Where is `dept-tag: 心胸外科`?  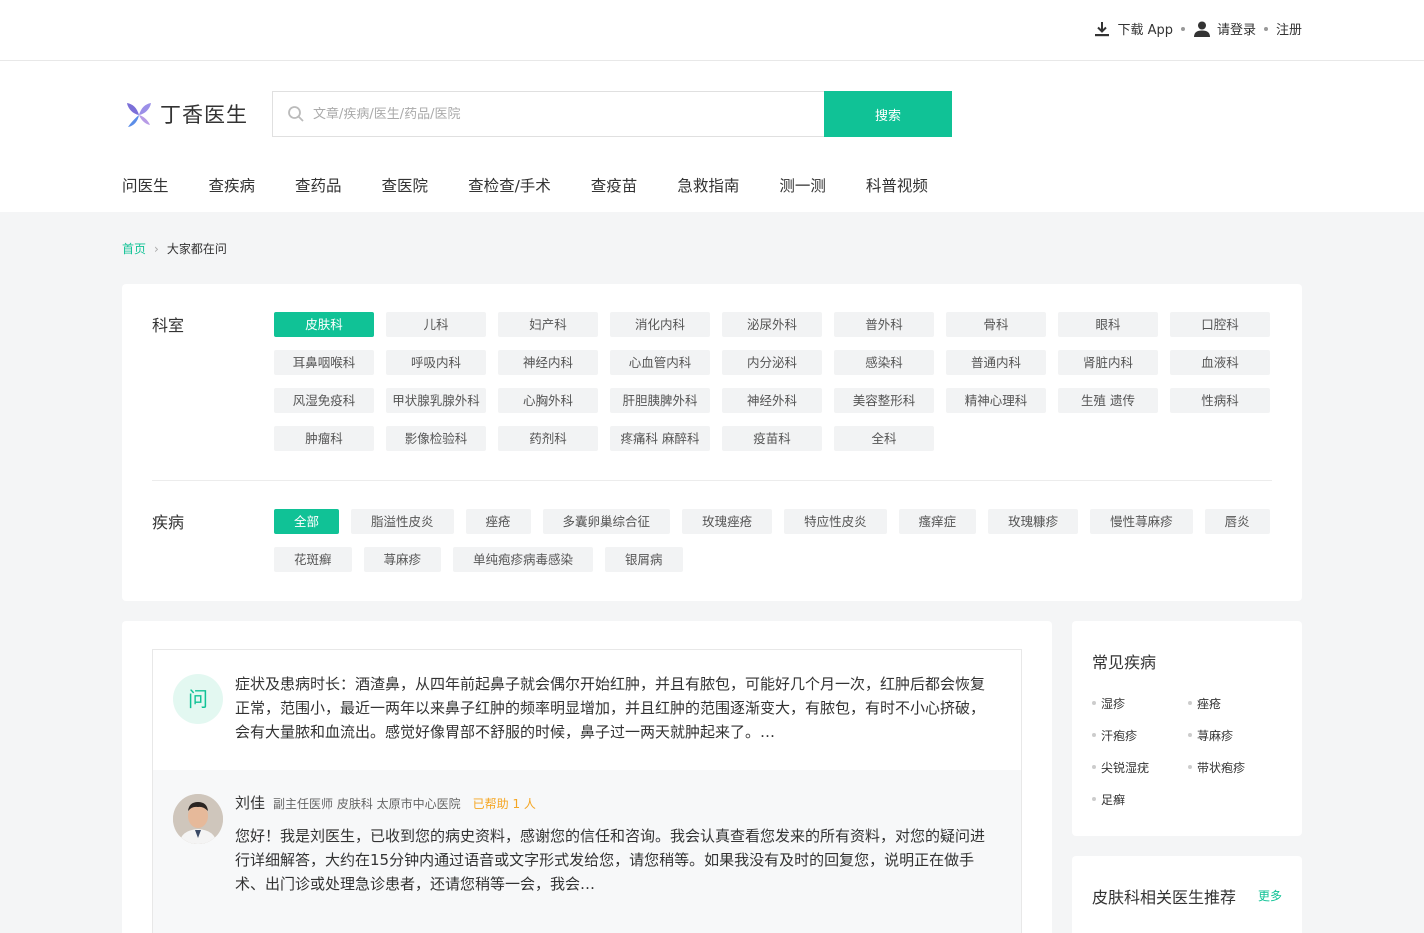 dept-tag: 心胸外科 is located at coordinates (548, 400).